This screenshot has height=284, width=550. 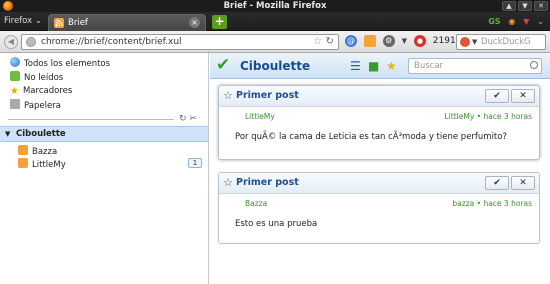 I want to click on menu-chevron-icon: ⌄, so click(x=540, y=22).